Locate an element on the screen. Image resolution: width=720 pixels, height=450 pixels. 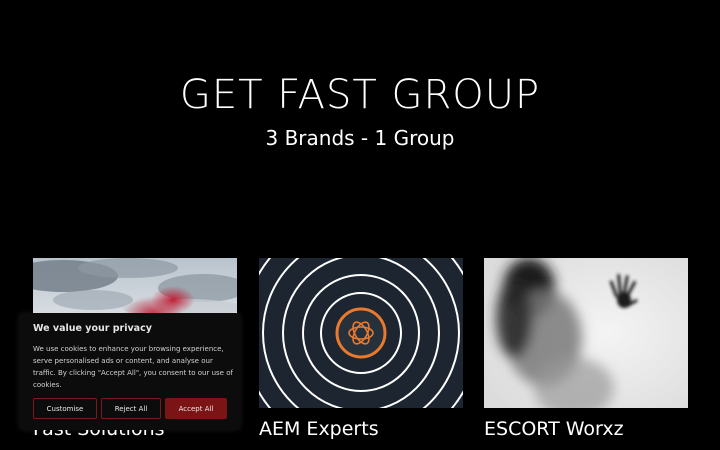
page-subtitle: 3 Brands - 1 Group is located at coordinates (360, 138).